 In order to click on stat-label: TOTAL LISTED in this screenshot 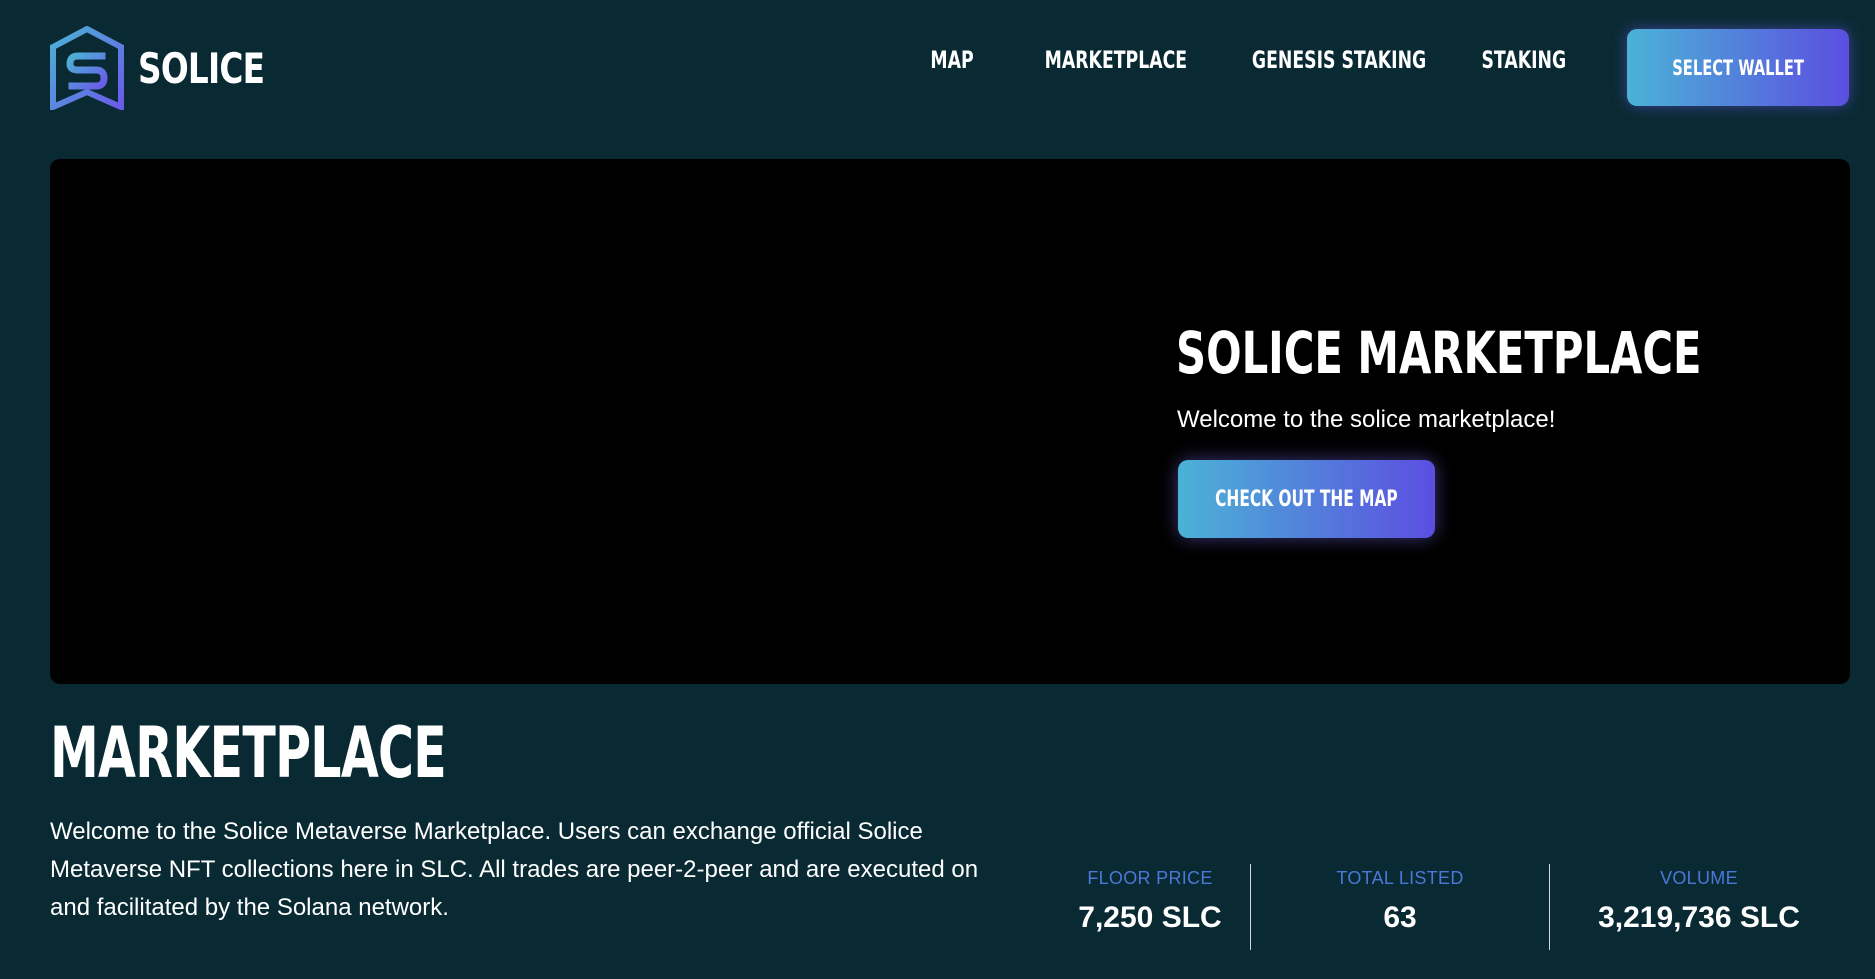, I will do `click(1400, 878)`.